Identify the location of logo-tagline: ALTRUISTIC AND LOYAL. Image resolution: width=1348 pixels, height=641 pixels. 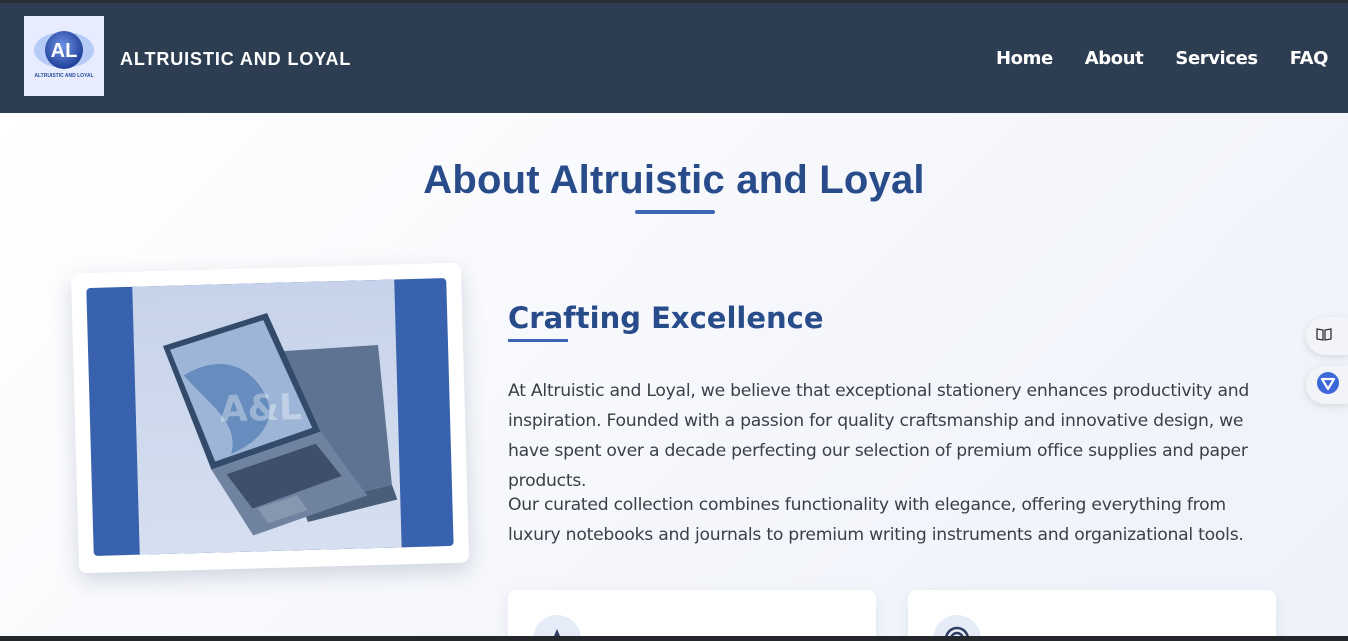
(63, 76).